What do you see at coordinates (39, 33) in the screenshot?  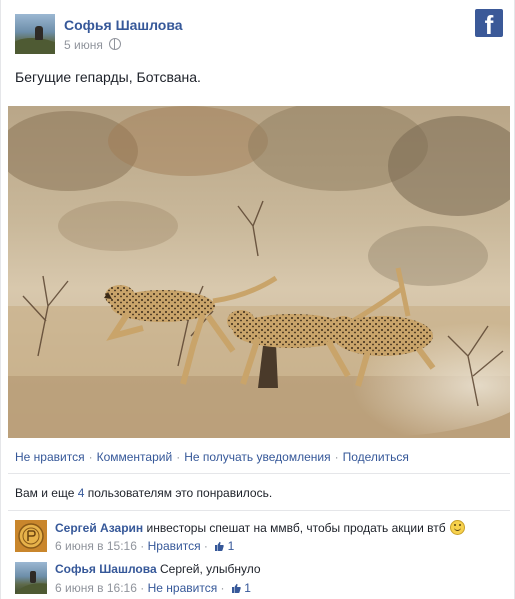 I see `avatar-person` at bounding box center [39, 33].